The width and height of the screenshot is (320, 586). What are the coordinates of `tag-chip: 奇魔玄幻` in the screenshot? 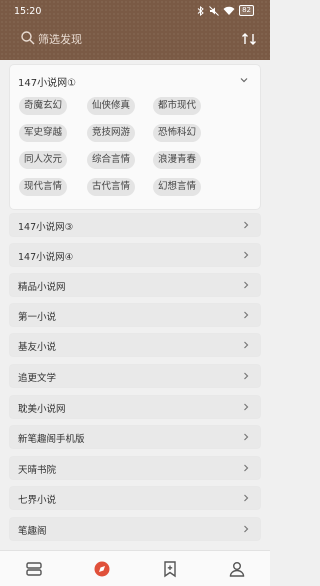 It's located at (43, 106).